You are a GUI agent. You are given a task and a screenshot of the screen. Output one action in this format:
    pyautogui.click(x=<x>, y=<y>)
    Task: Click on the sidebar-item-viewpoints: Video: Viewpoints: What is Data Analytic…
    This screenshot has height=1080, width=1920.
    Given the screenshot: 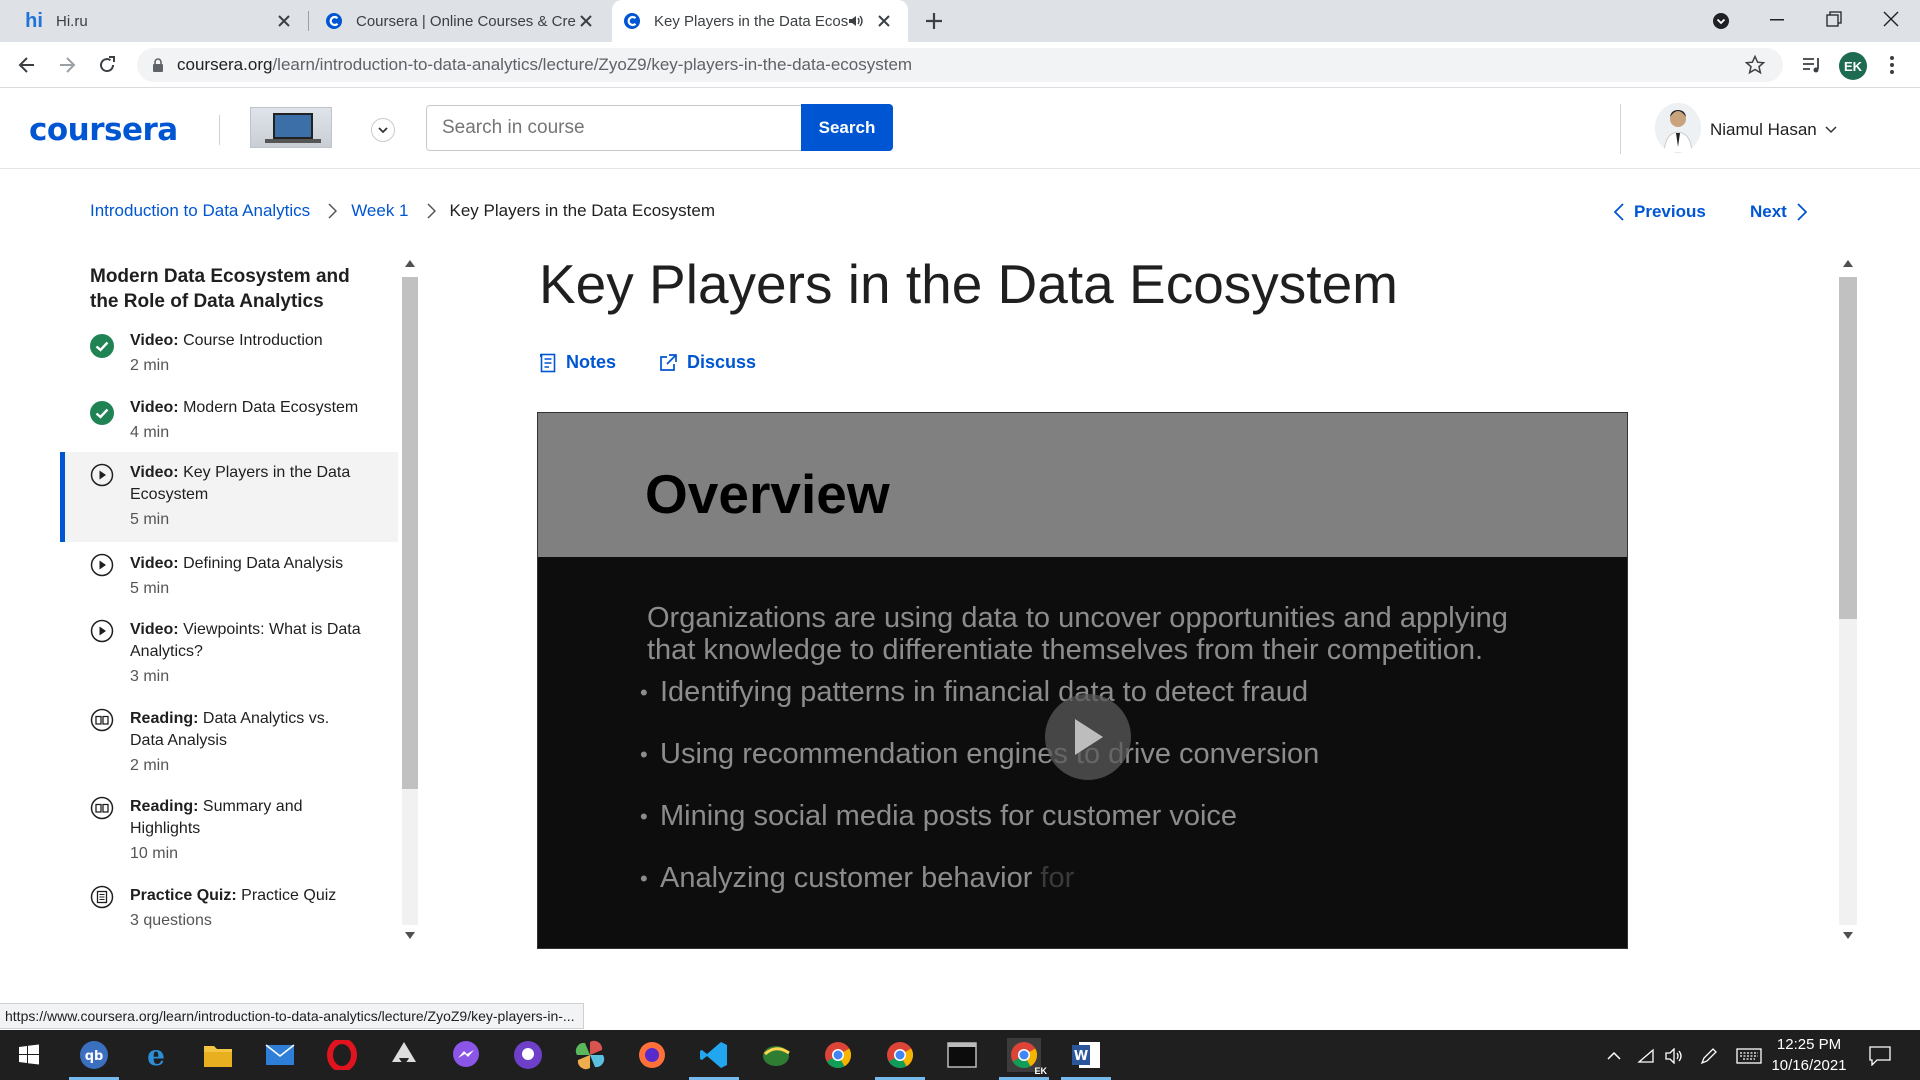 What is the action you would take?
    pyautogui.click(x=229, y=663)
    